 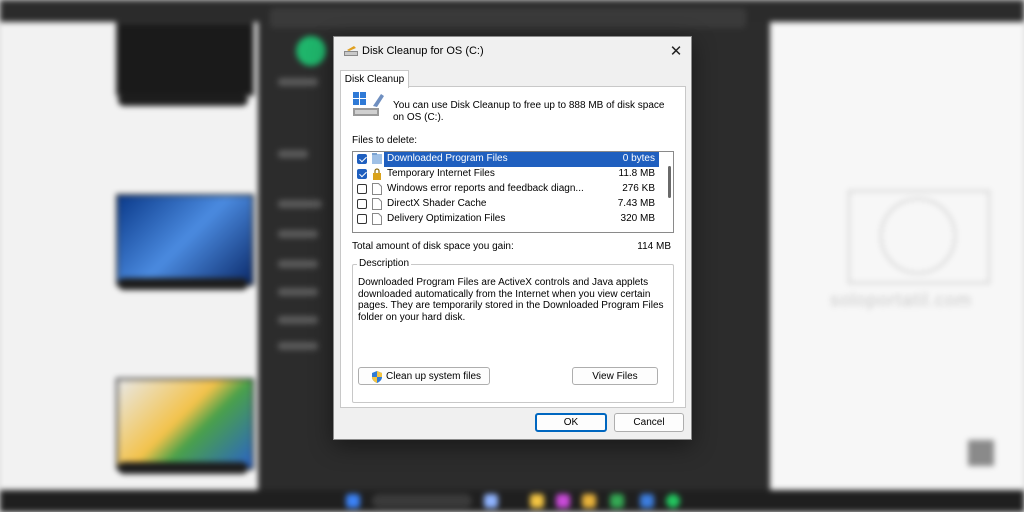 I want to click on cancel-button: Cancel, so click(x=649, y=422).